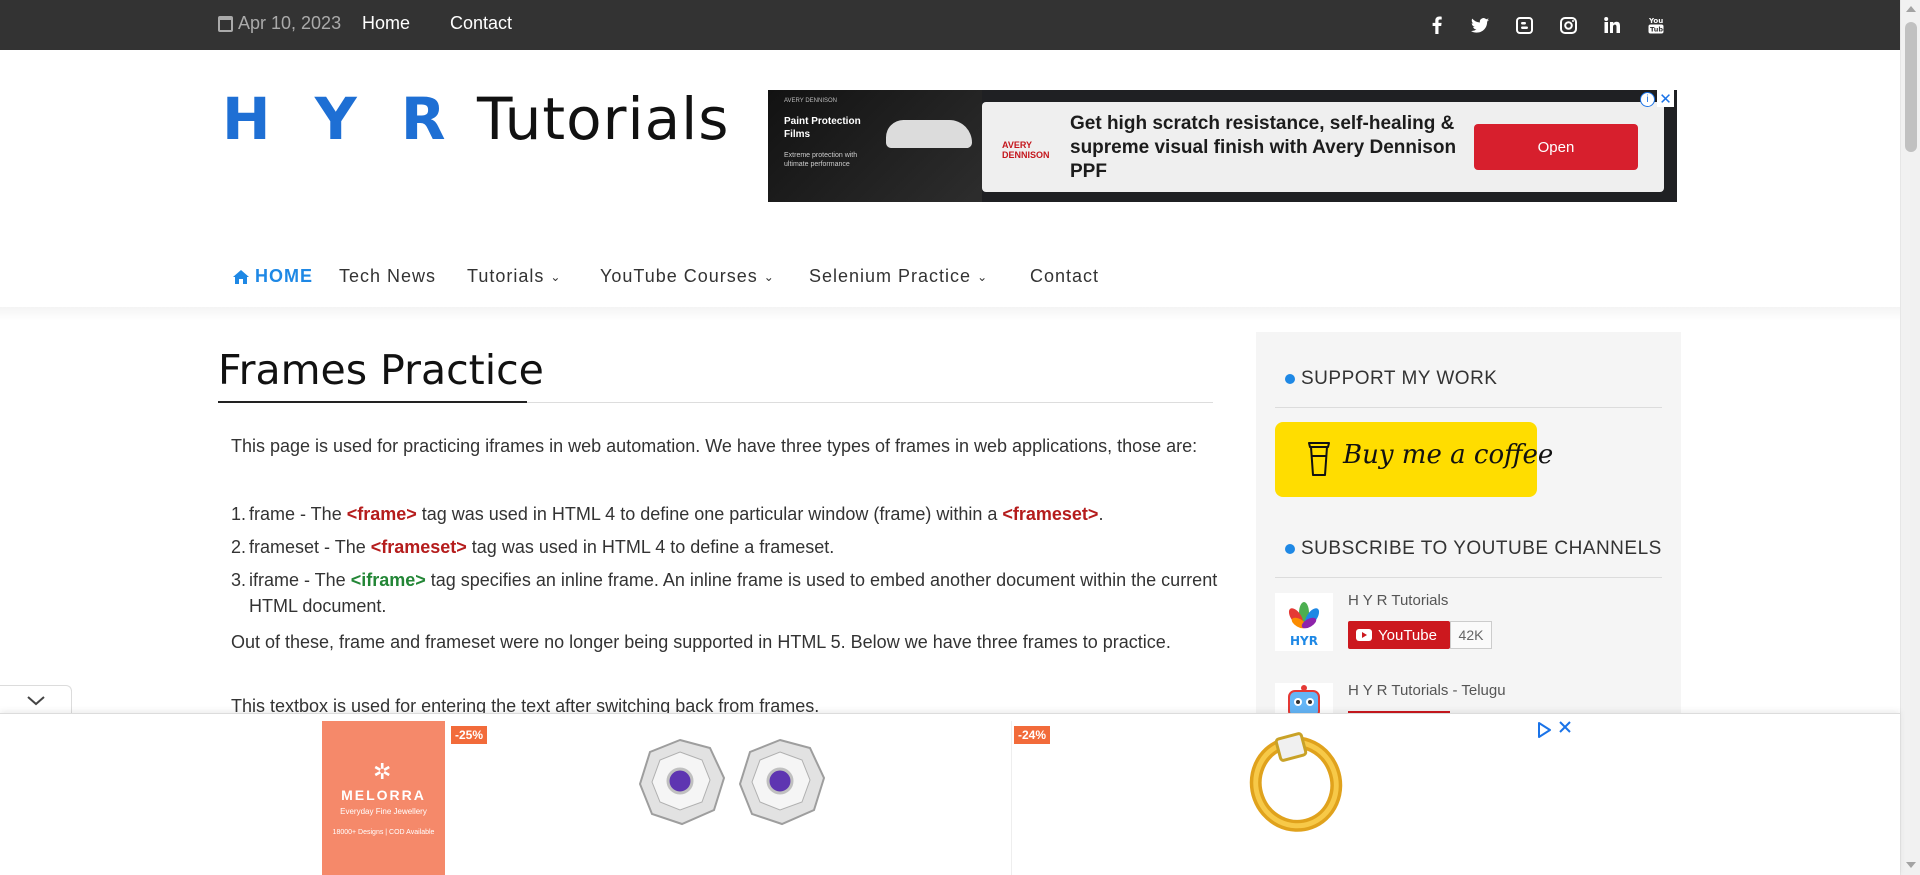  What do you see at coordinates (475, 119) in the screenshot?
I see `site-logo: H Y R Tutorials` at bounding box center [475, 119].